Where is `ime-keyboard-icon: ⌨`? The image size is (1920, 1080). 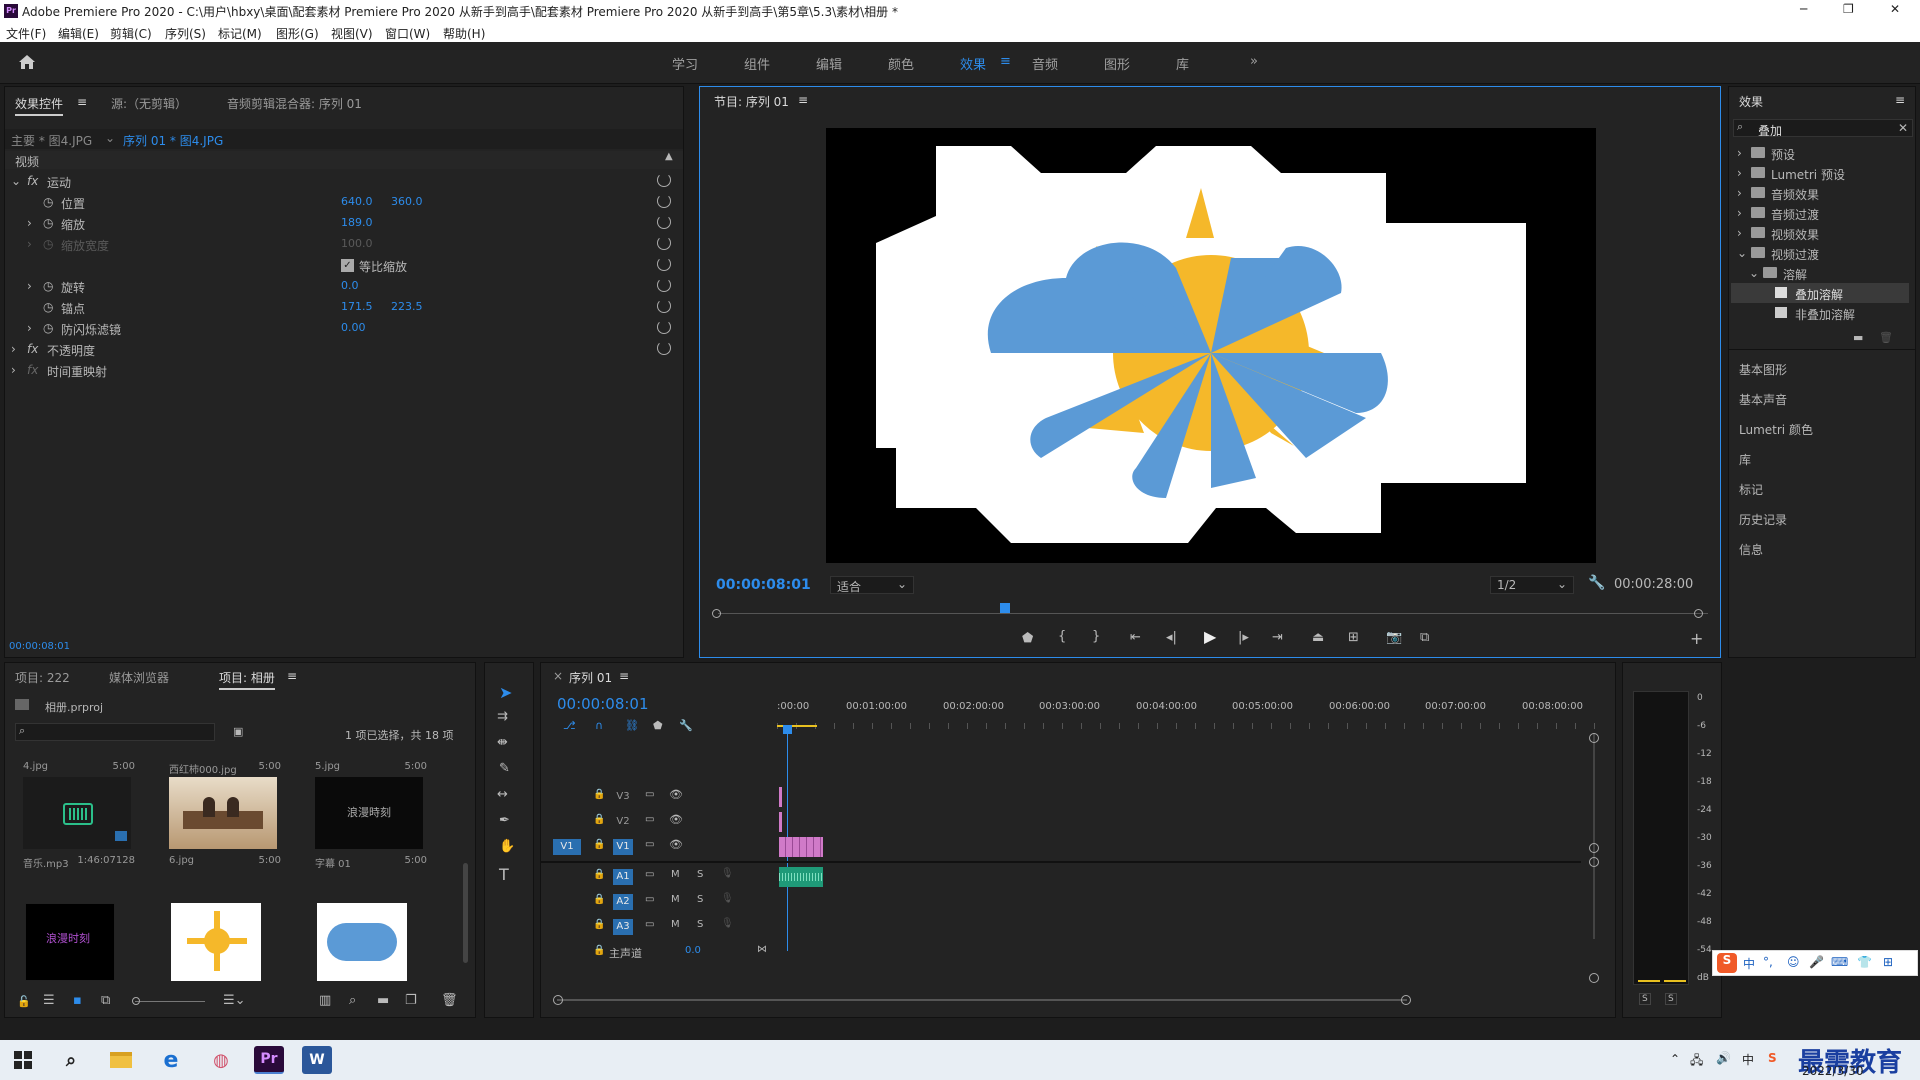
ime-keyboard-icon: ⌨ is located at coordinates (1839, 962).